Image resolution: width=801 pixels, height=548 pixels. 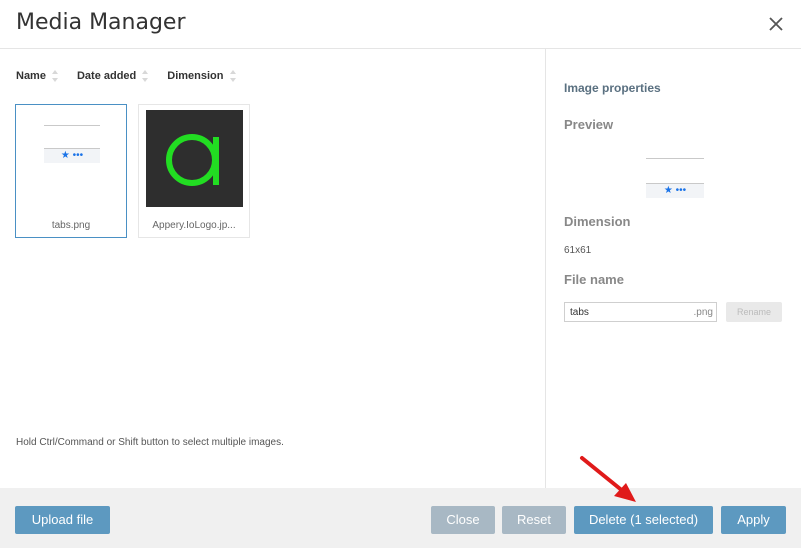 What do you see at coordinates (72, 137) in the screenshot?
I see `tabs-thumbnail: ★ •••` at bounding box center [72, 137].